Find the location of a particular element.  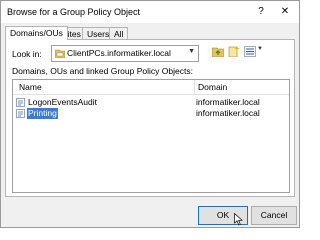

up-folder-icon is located at coordinates (218, 52).